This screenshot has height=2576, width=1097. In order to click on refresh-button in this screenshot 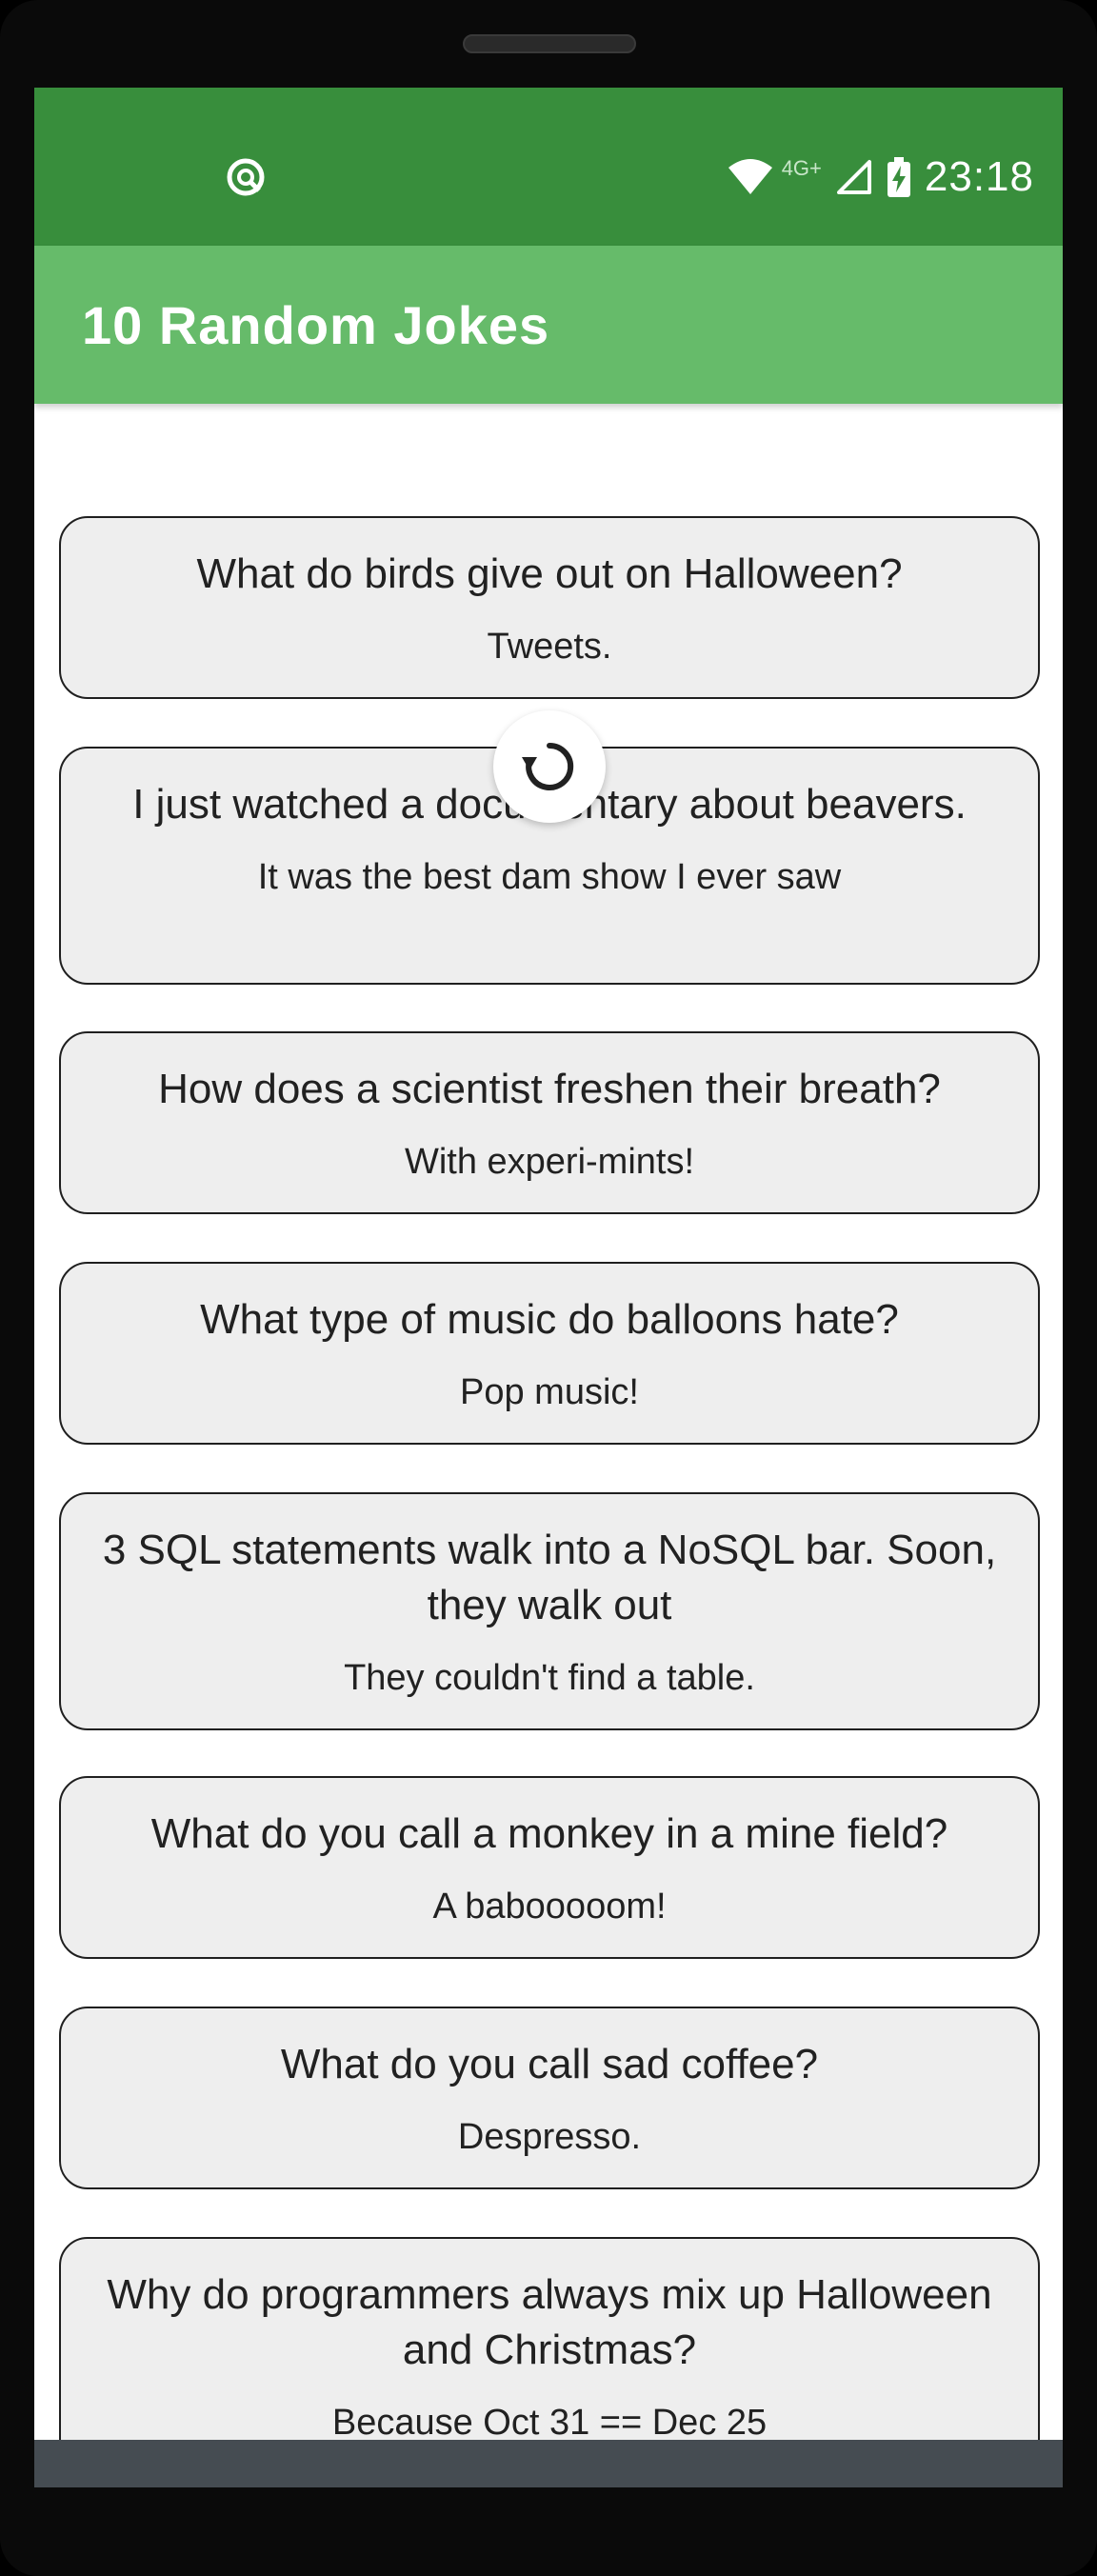, I will do `click(549, 767)`.